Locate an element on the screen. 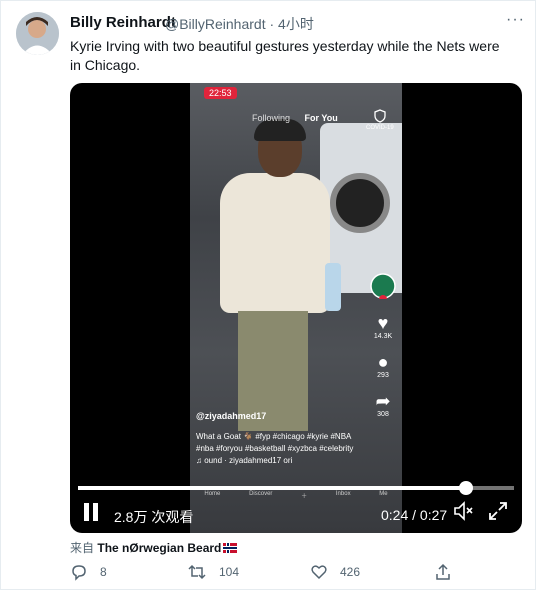  tiktok-tabs: Following For You is located at coordinates (295, 118).